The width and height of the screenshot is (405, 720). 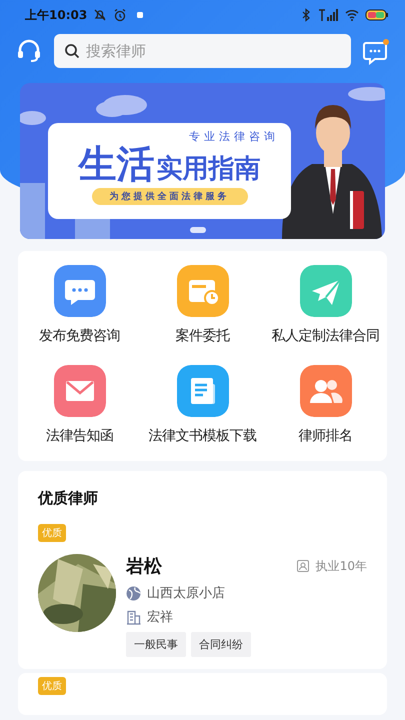 I want to click on location-text: 山西太原小店, so click(x=186, y=593).